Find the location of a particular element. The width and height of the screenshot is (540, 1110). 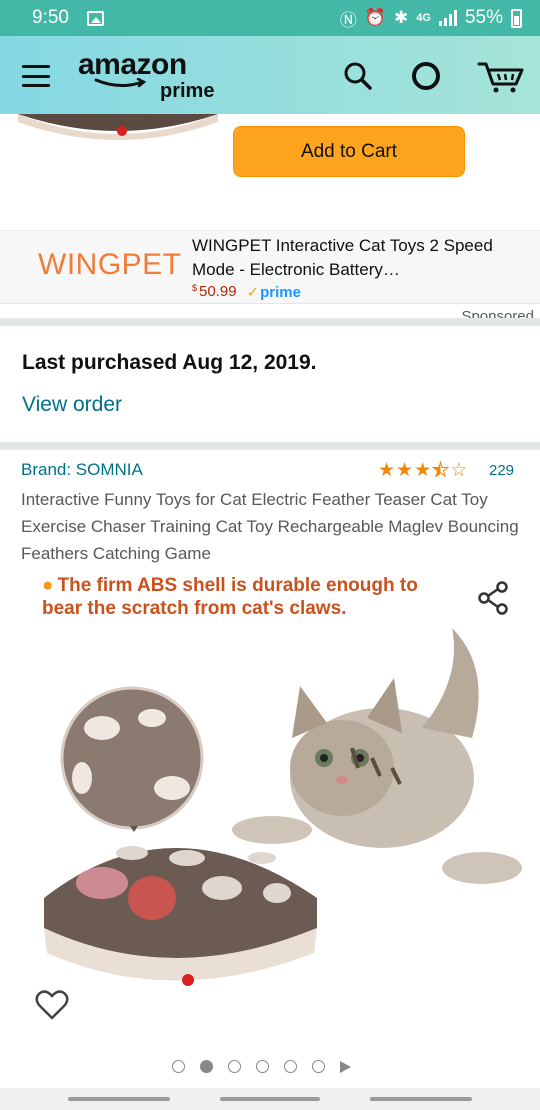

smile-arrow-icon is located at coordinates (120, 83).